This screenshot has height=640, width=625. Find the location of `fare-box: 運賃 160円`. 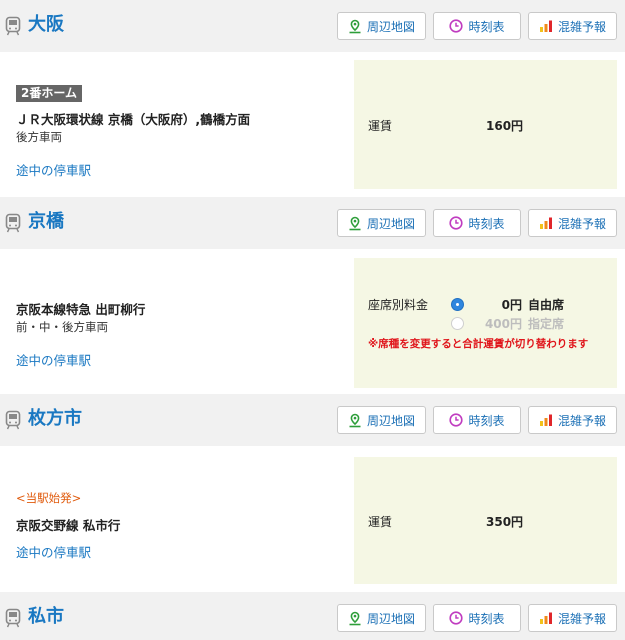

fare-box: 運賃 160円 is located at coordinates (485, 124).